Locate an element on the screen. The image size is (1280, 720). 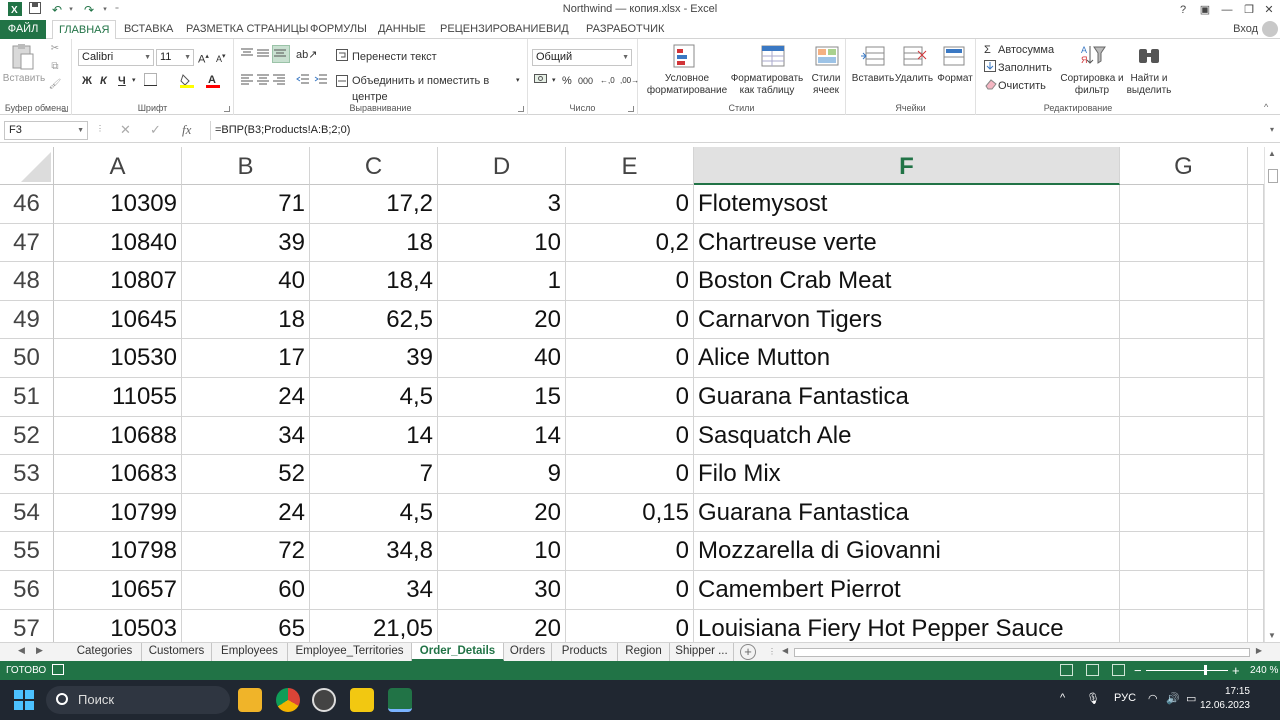
cell-c: 21,05 is located at coordinates (374, 625).